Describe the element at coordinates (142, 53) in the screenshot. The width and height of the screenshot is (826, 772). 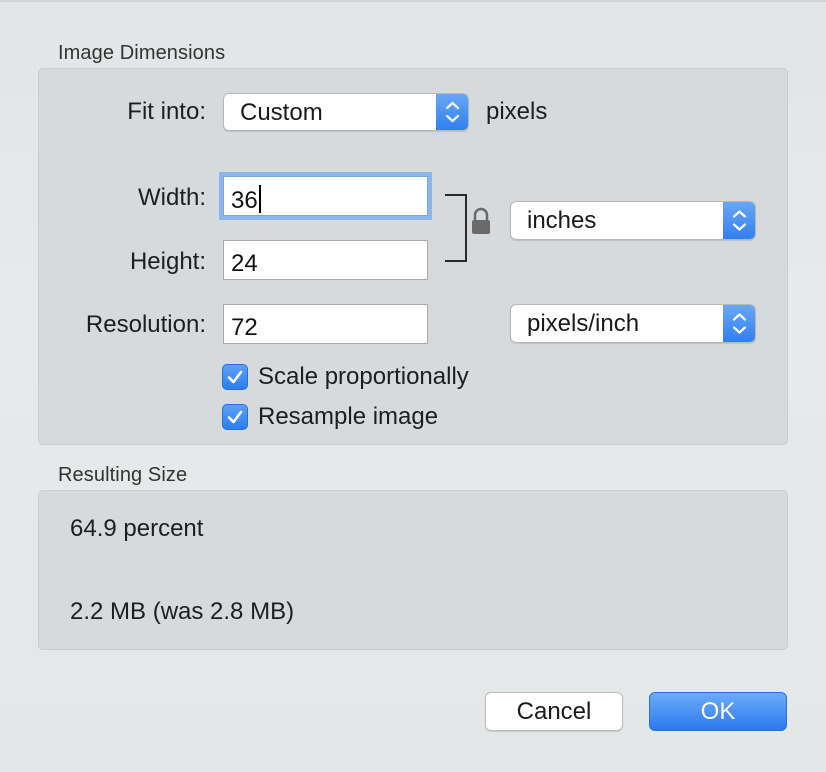
I see `image-dimensions-title: Image Dimensions` at that location.